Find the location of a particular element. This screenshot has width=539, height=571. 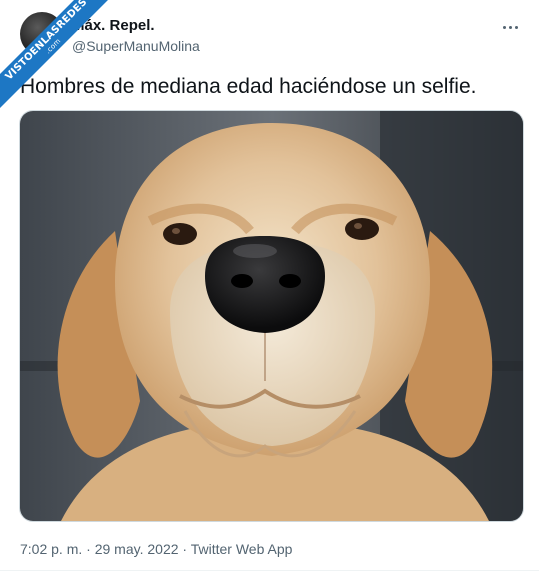

watermark-ribbon: VISTOENLASREDES .com is located at coordinates (55, 55).